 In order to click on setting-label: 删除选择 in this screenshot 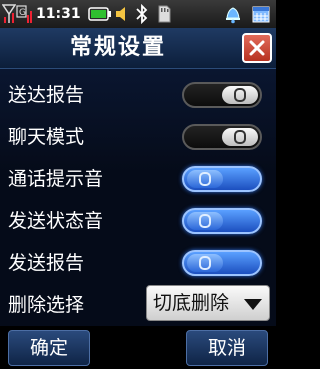, I will do `click(46, 305)`.